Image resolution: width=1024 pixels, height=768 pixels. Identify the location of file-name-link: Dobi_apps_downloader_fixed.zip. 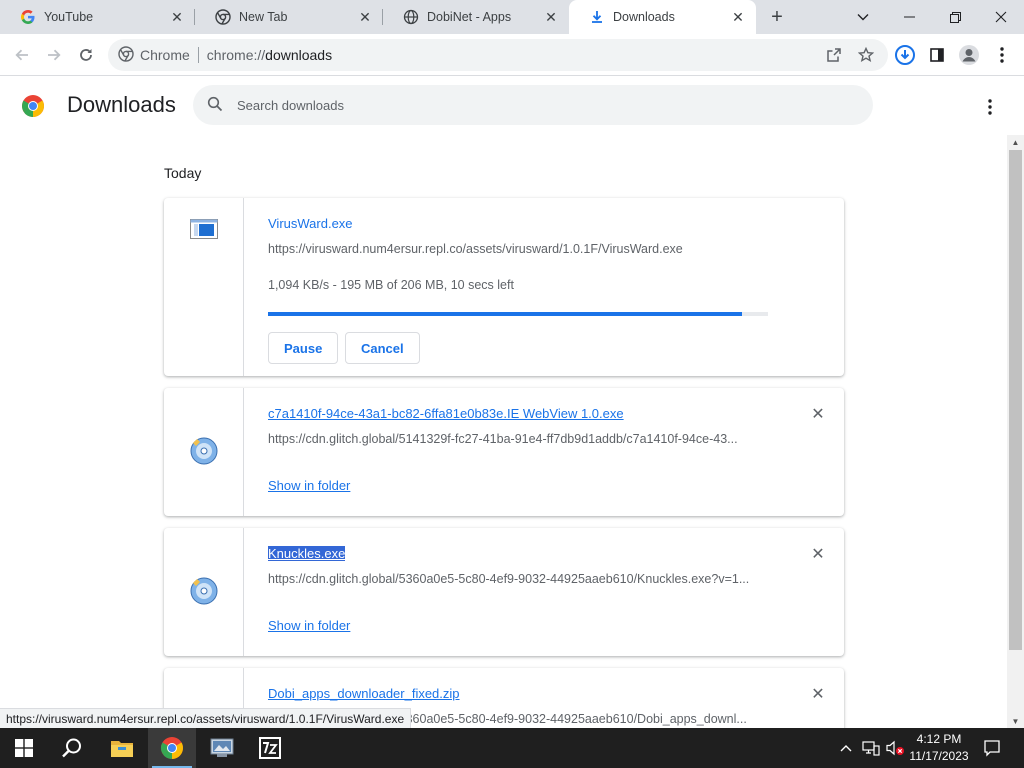
(364, 693).